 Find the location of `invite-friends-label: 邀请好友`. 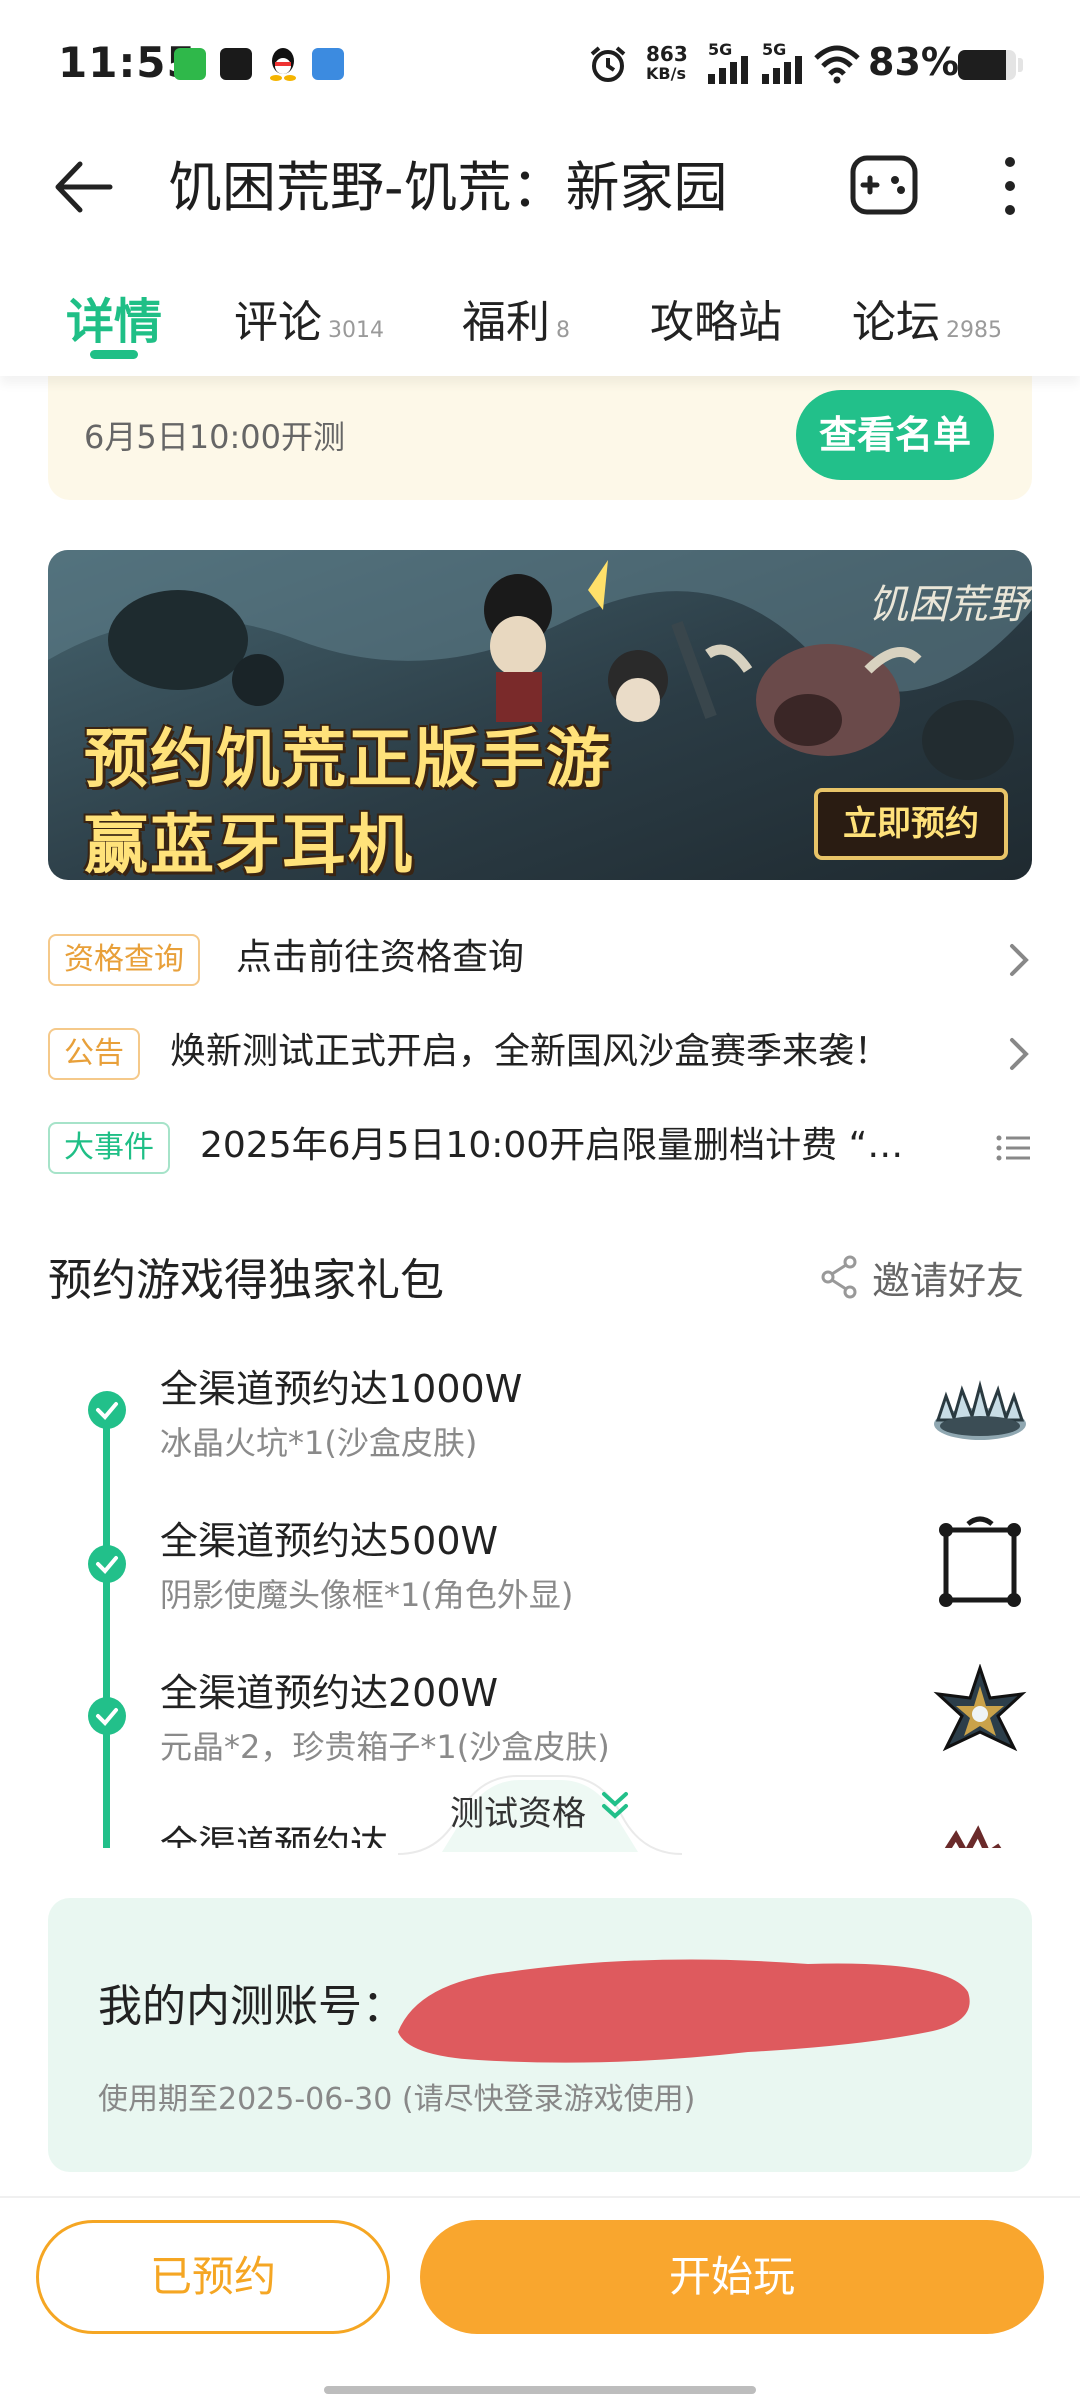

invite-friends-label: 邀请好友 is located at coordinates (948, 1281).